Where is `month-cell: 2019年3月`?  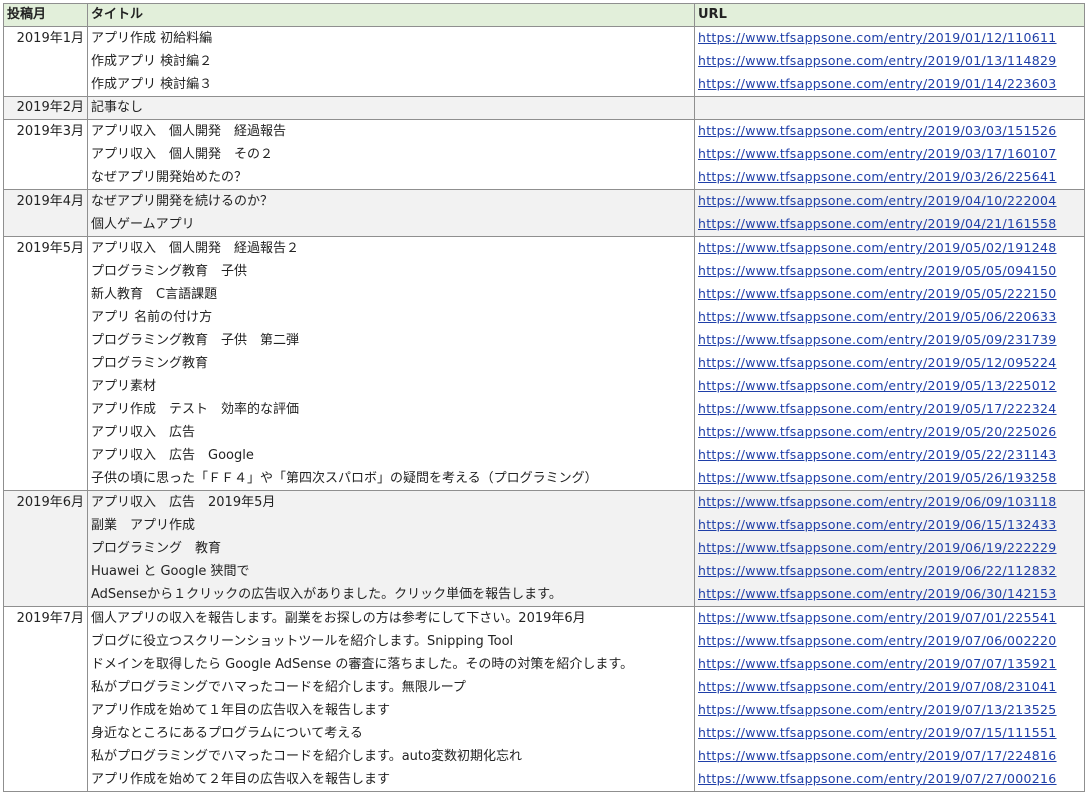
month-cell: 2019年3月 is located at coordinates (45, 131).